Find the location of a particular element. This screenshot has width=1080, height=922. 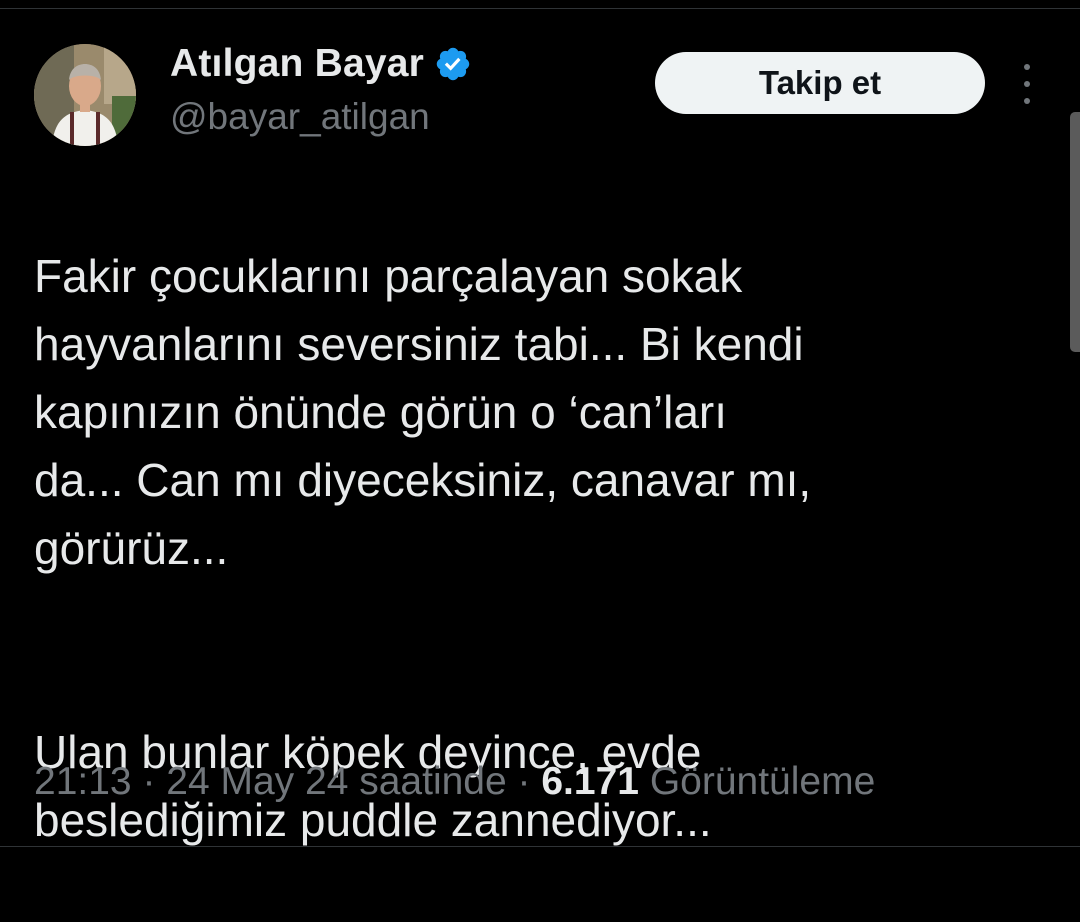

verified-badge-icon is located at coordinates (453, 64).